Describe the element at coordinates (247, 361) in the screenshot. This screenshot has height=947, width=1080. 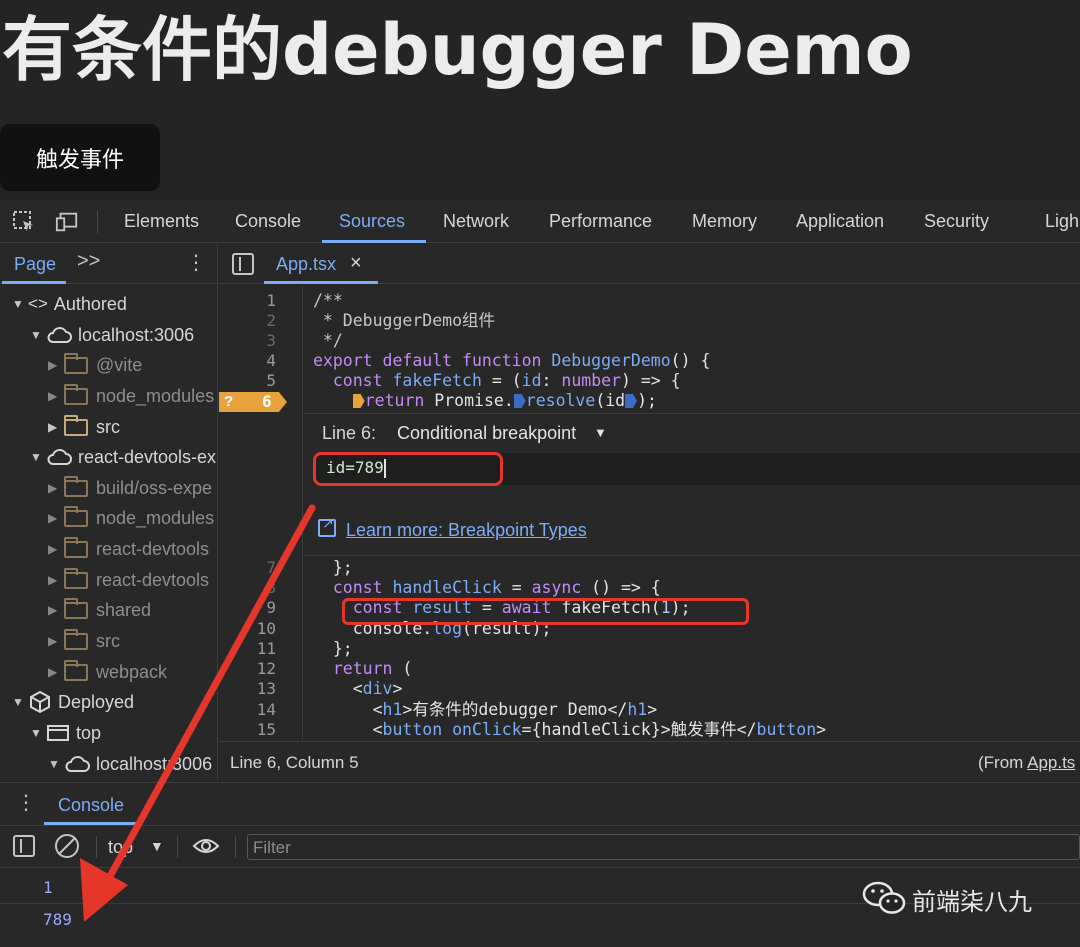
I see `line-number: 4` at that location.